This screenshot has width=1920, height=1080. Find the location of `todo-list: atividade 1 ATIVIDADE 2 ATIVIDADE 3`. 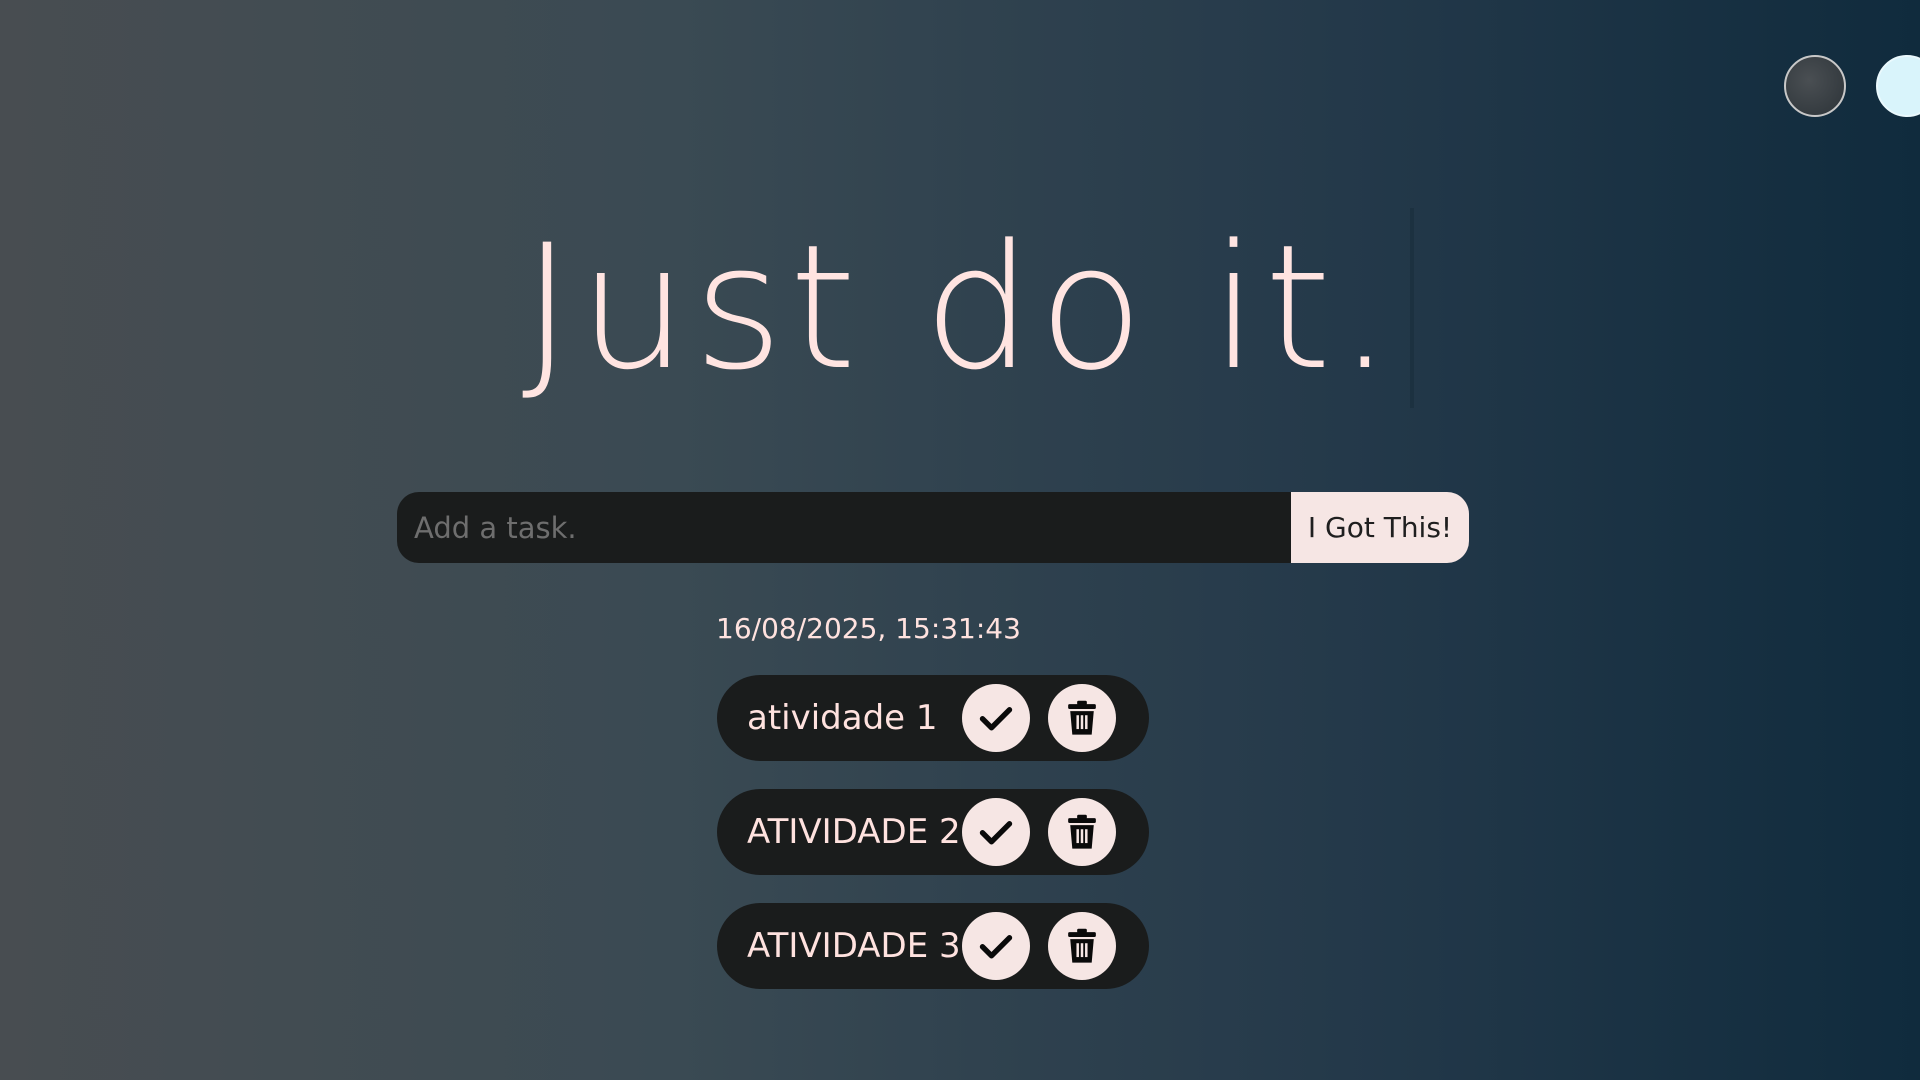

todo-list: atividade 1 ATIVIDADE 2 ATIVIDADE 3 is located at coordinates (933, 846).